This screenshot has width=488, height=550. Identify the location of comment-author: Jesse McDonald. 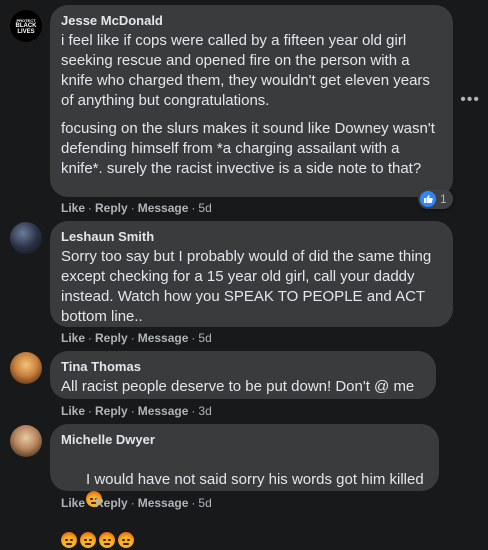
(251, 21).